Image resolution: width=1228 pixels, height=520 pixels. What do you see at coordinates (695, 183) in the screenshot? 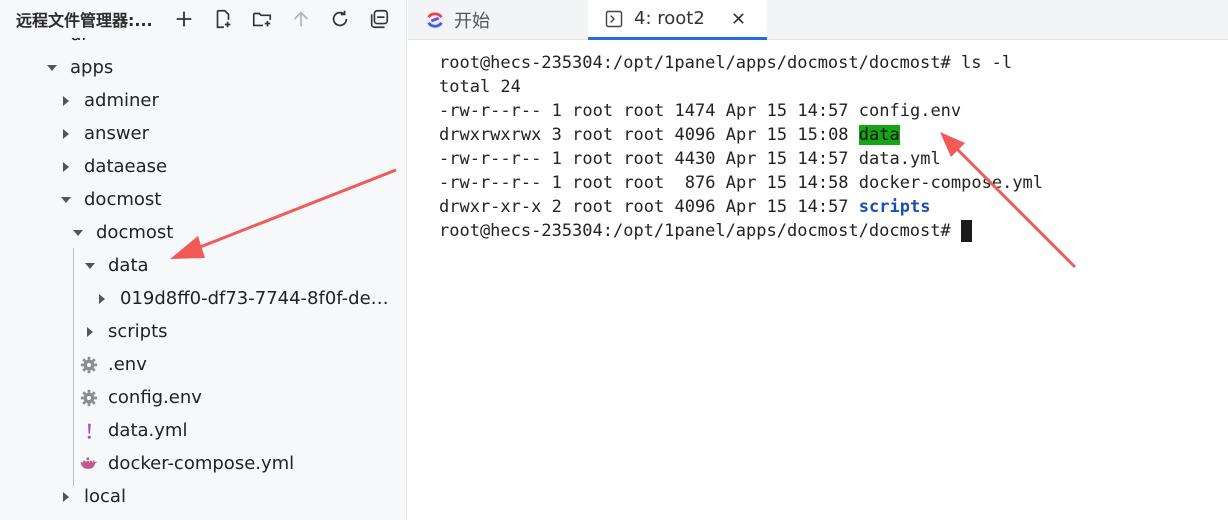
I see `ls-size: 876` at bounding box center [695, 183].